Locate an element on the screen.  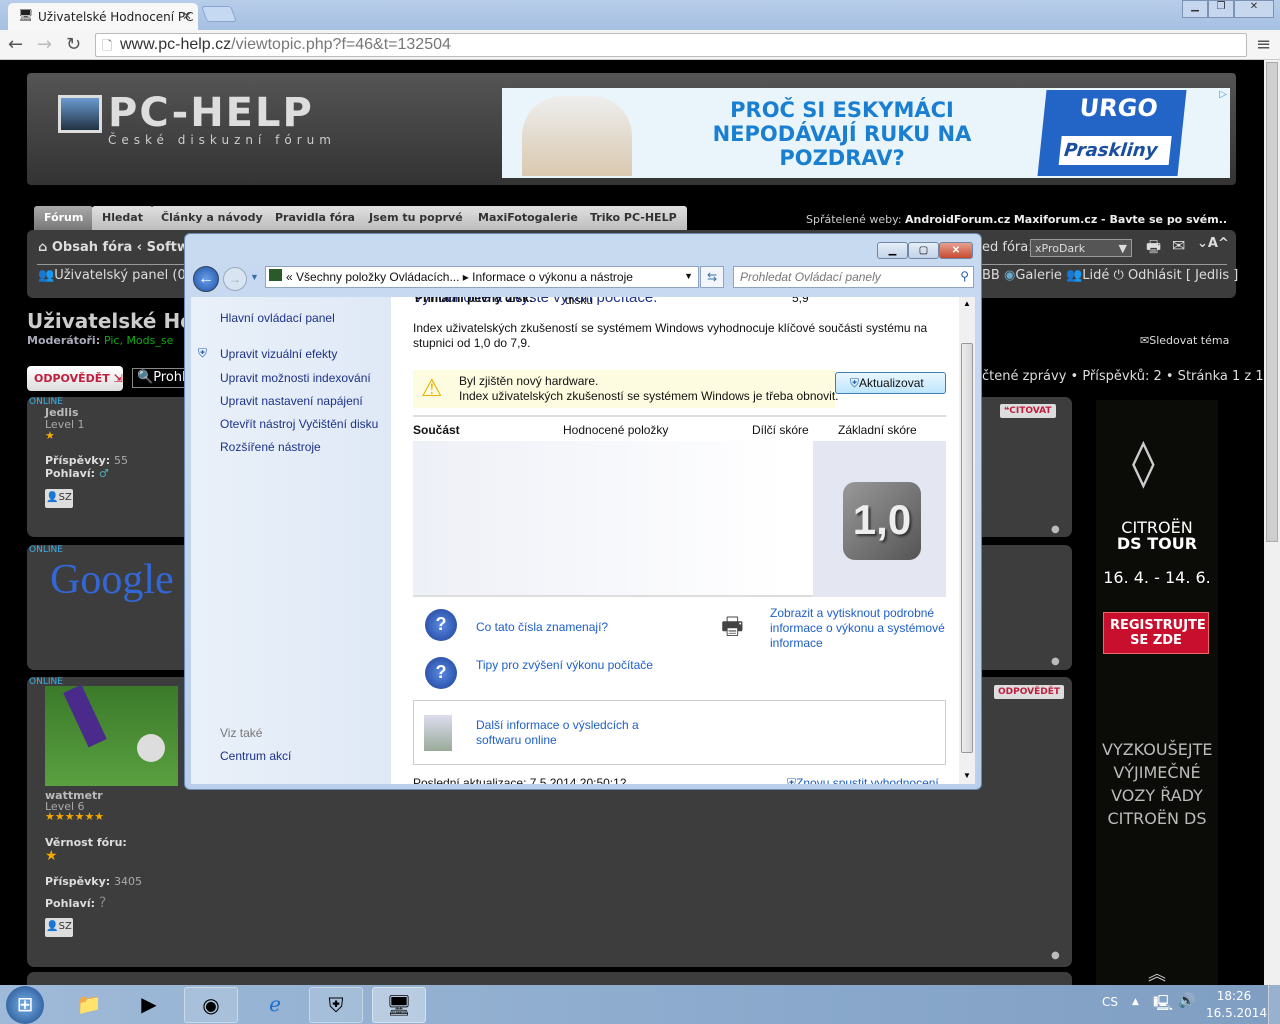
bb-link: BB is located at coordinates (991, 275).